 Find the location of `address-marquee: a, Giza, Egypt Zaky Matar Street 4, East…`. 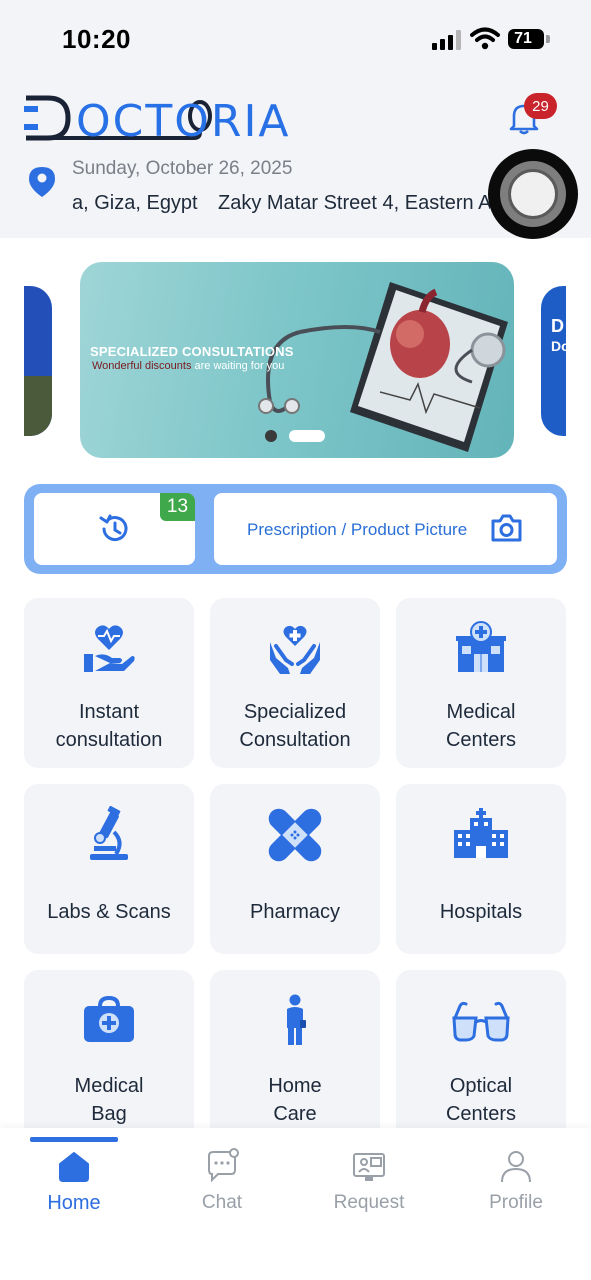

address-marquee: a, Giza, Egypt Zaky Matar Street 4, East… is located at coordinates (245, 204).